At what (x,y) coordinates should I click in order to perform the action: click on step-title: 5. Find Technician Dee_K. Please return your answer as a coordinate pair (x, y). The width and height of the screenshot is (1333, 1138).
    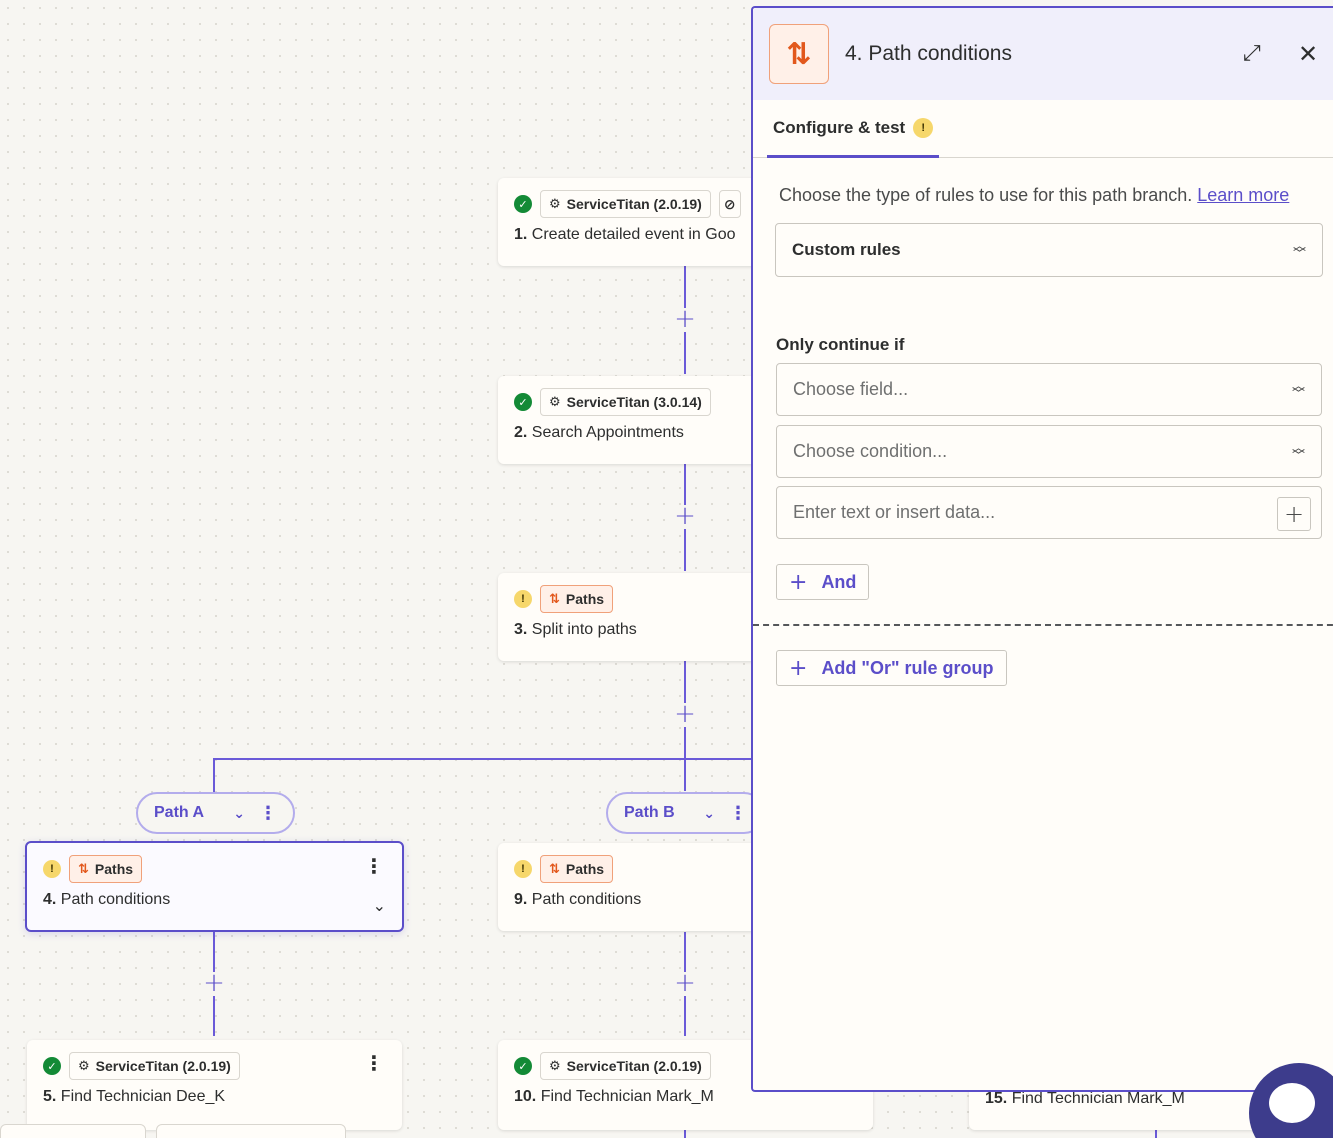
    Looking at the image, I should click on (134, 1096).